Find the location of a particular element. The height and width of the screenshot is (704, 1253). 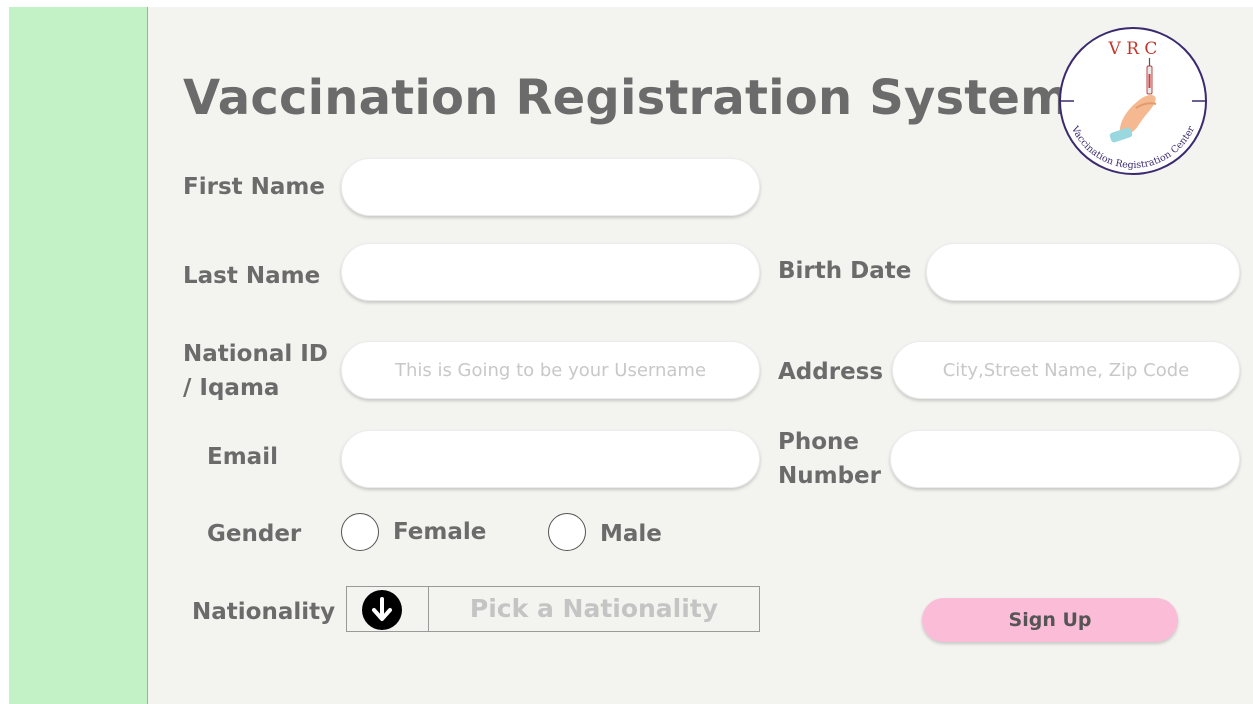

address-label: Address is located at coordinates (831, 372).